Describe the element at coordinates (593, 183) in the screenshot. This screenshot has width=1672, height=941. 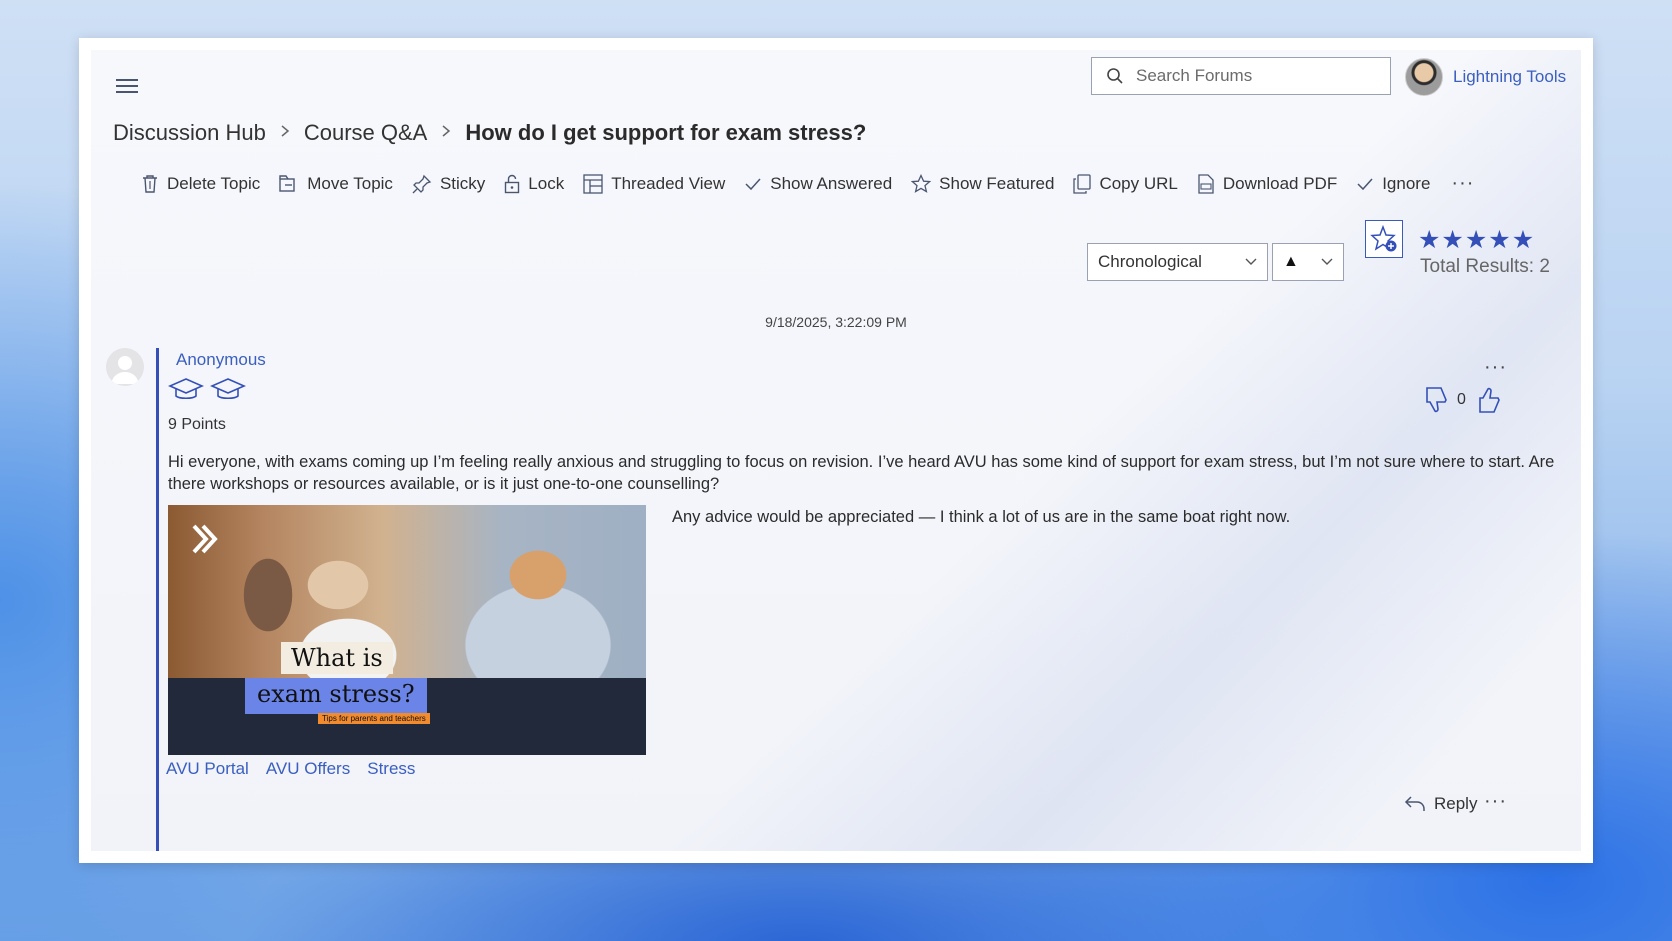
I see `threaded-view-icon` at that location.